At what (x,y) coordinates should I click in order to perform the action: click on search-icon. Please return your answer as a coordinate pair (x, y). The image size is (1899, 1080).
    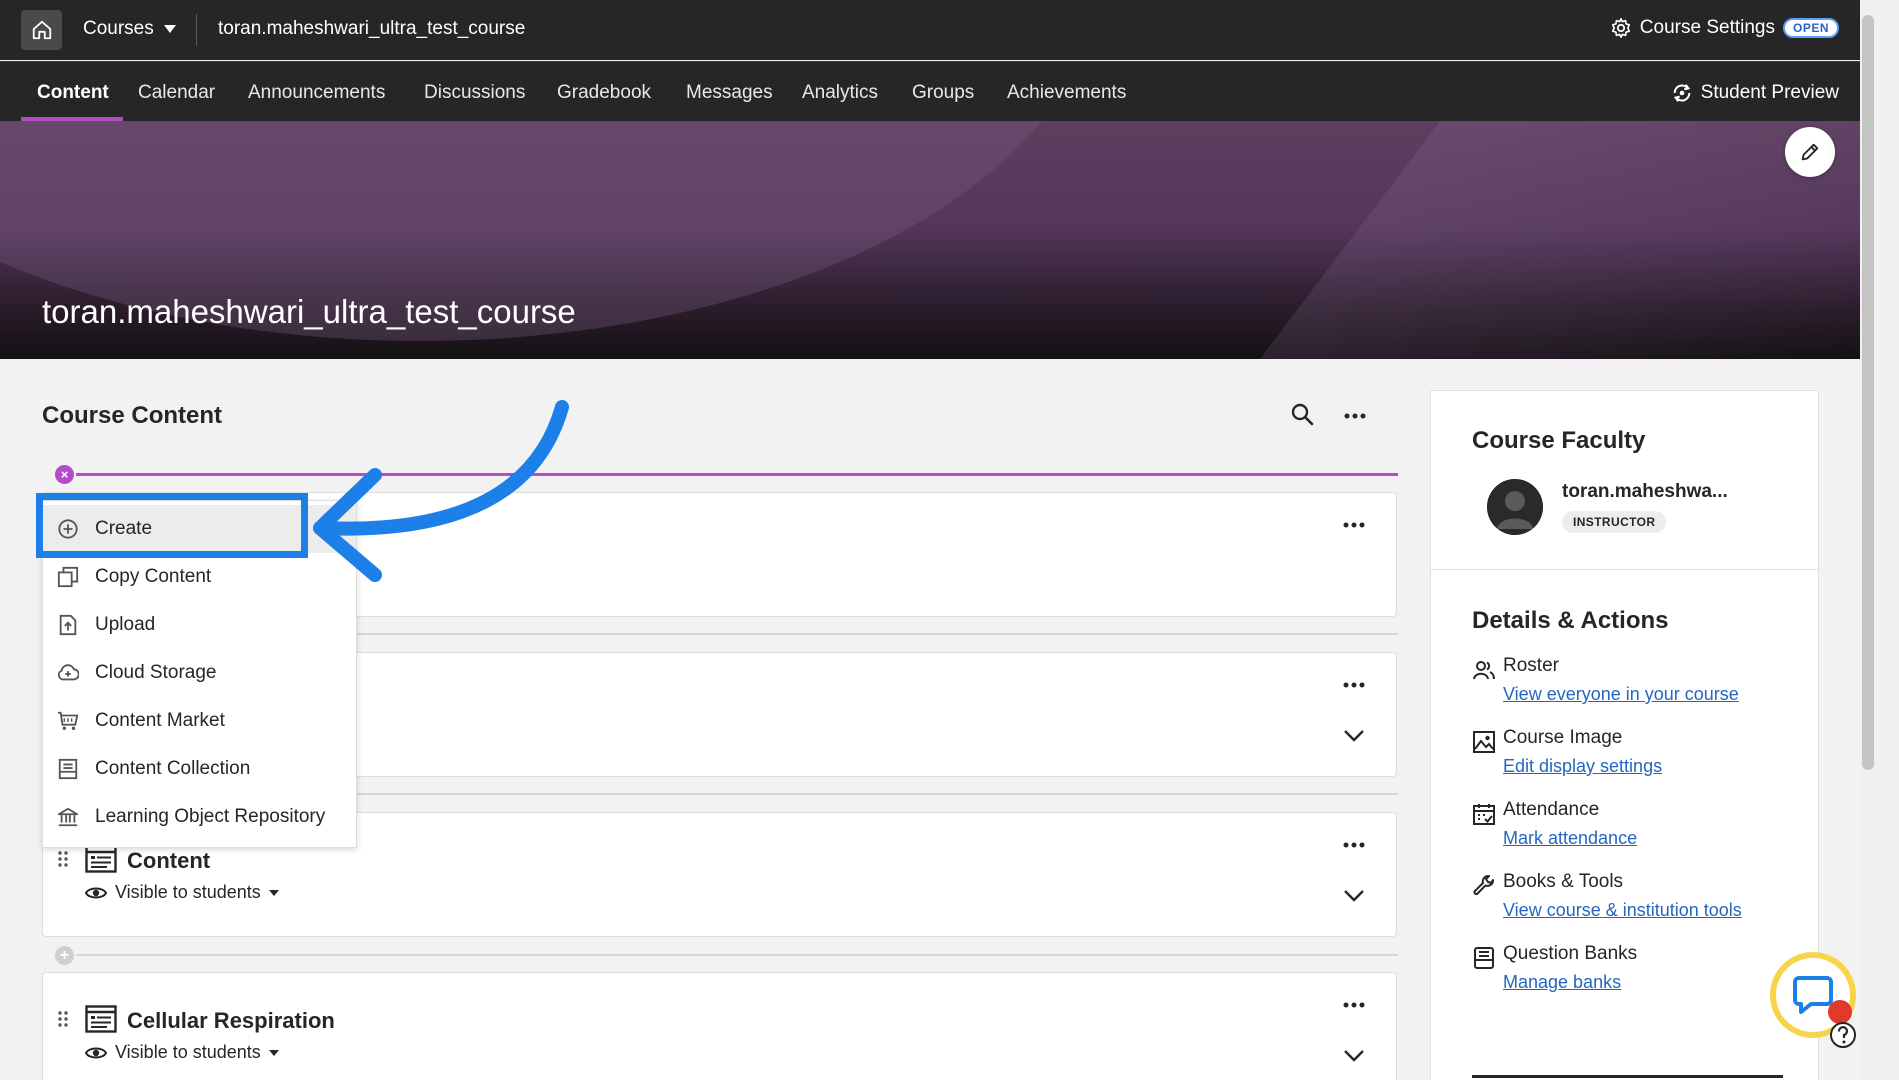
    Looking at the image, I should click on (1302, 414).